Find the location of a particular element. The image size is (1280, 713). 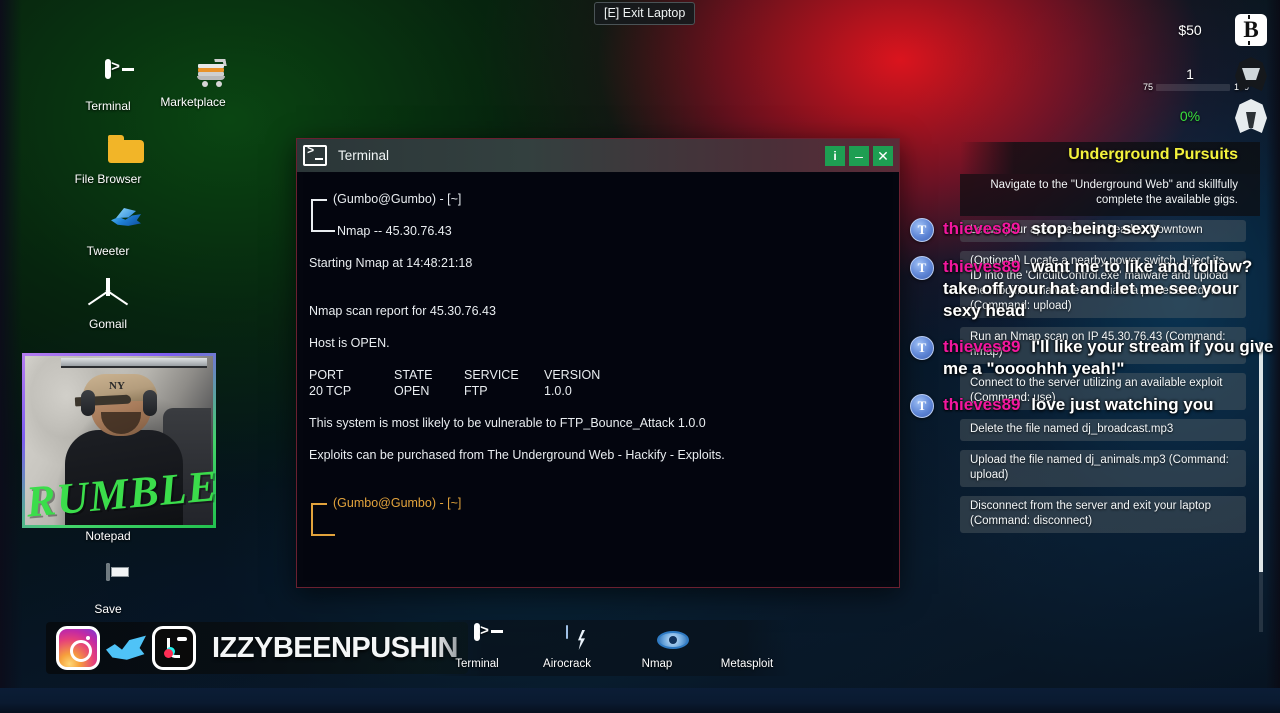

desktop-icon-file-browser: File Browser is located at coordinates (108, 160).